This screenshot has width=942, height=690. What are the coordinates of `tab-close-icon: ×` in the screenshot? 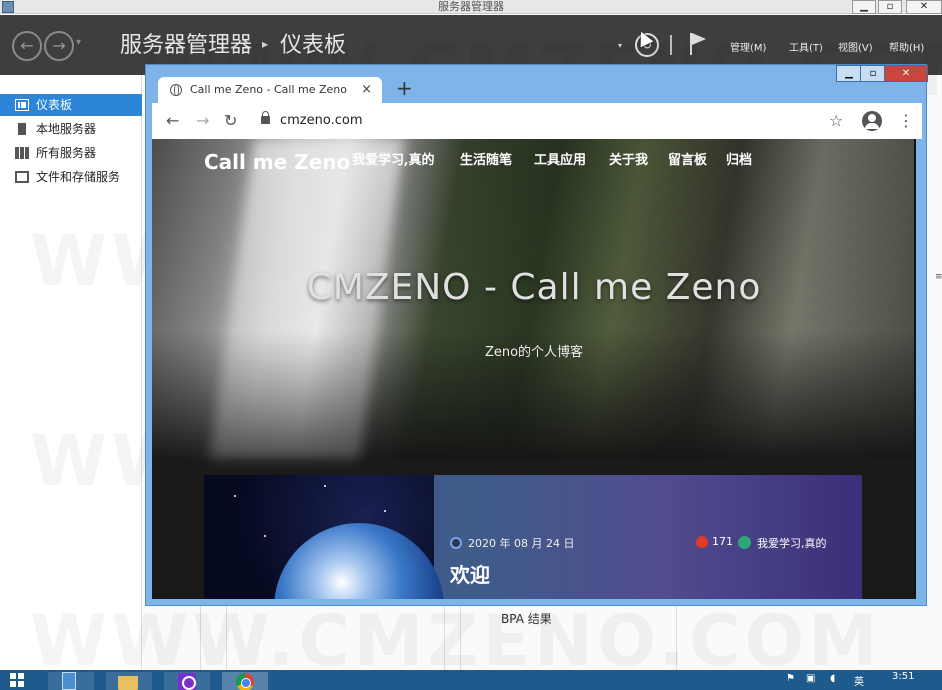 It's located at (366, 90).